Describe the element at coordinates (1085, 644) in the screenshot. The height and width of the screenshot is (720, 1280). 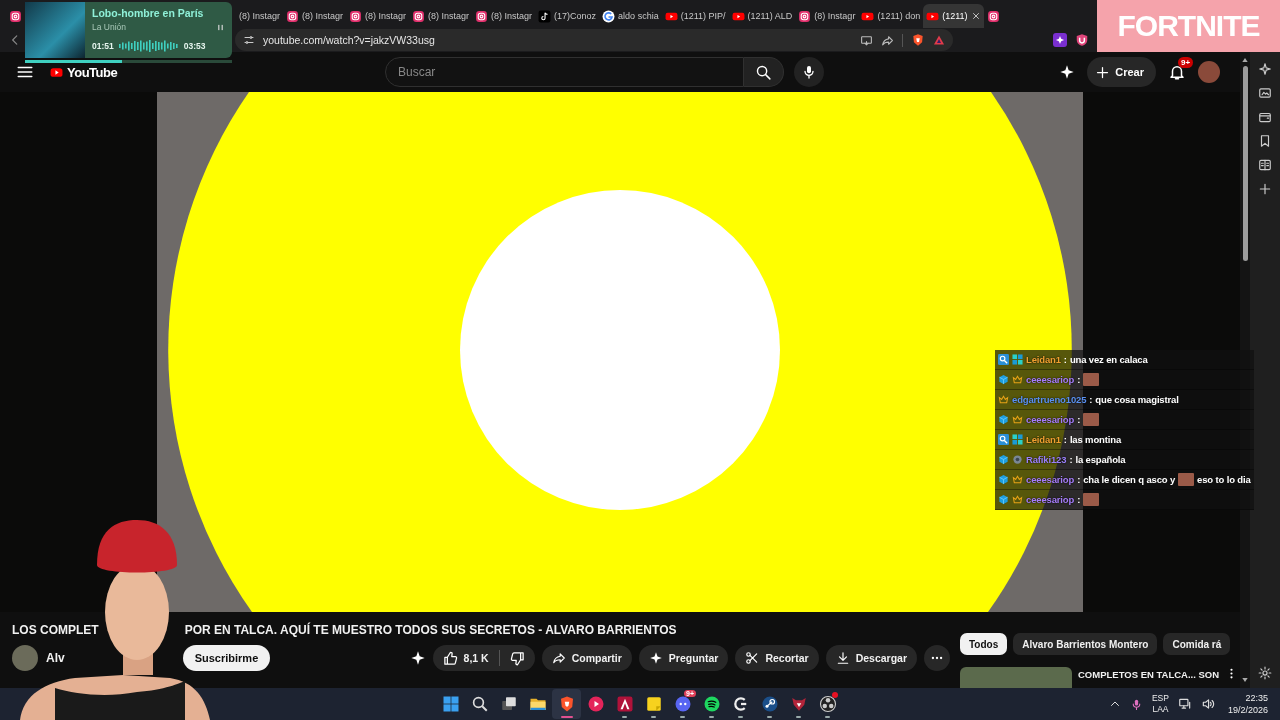
I see `filter-chip: Alvaro Barrientos Montero` at that location.